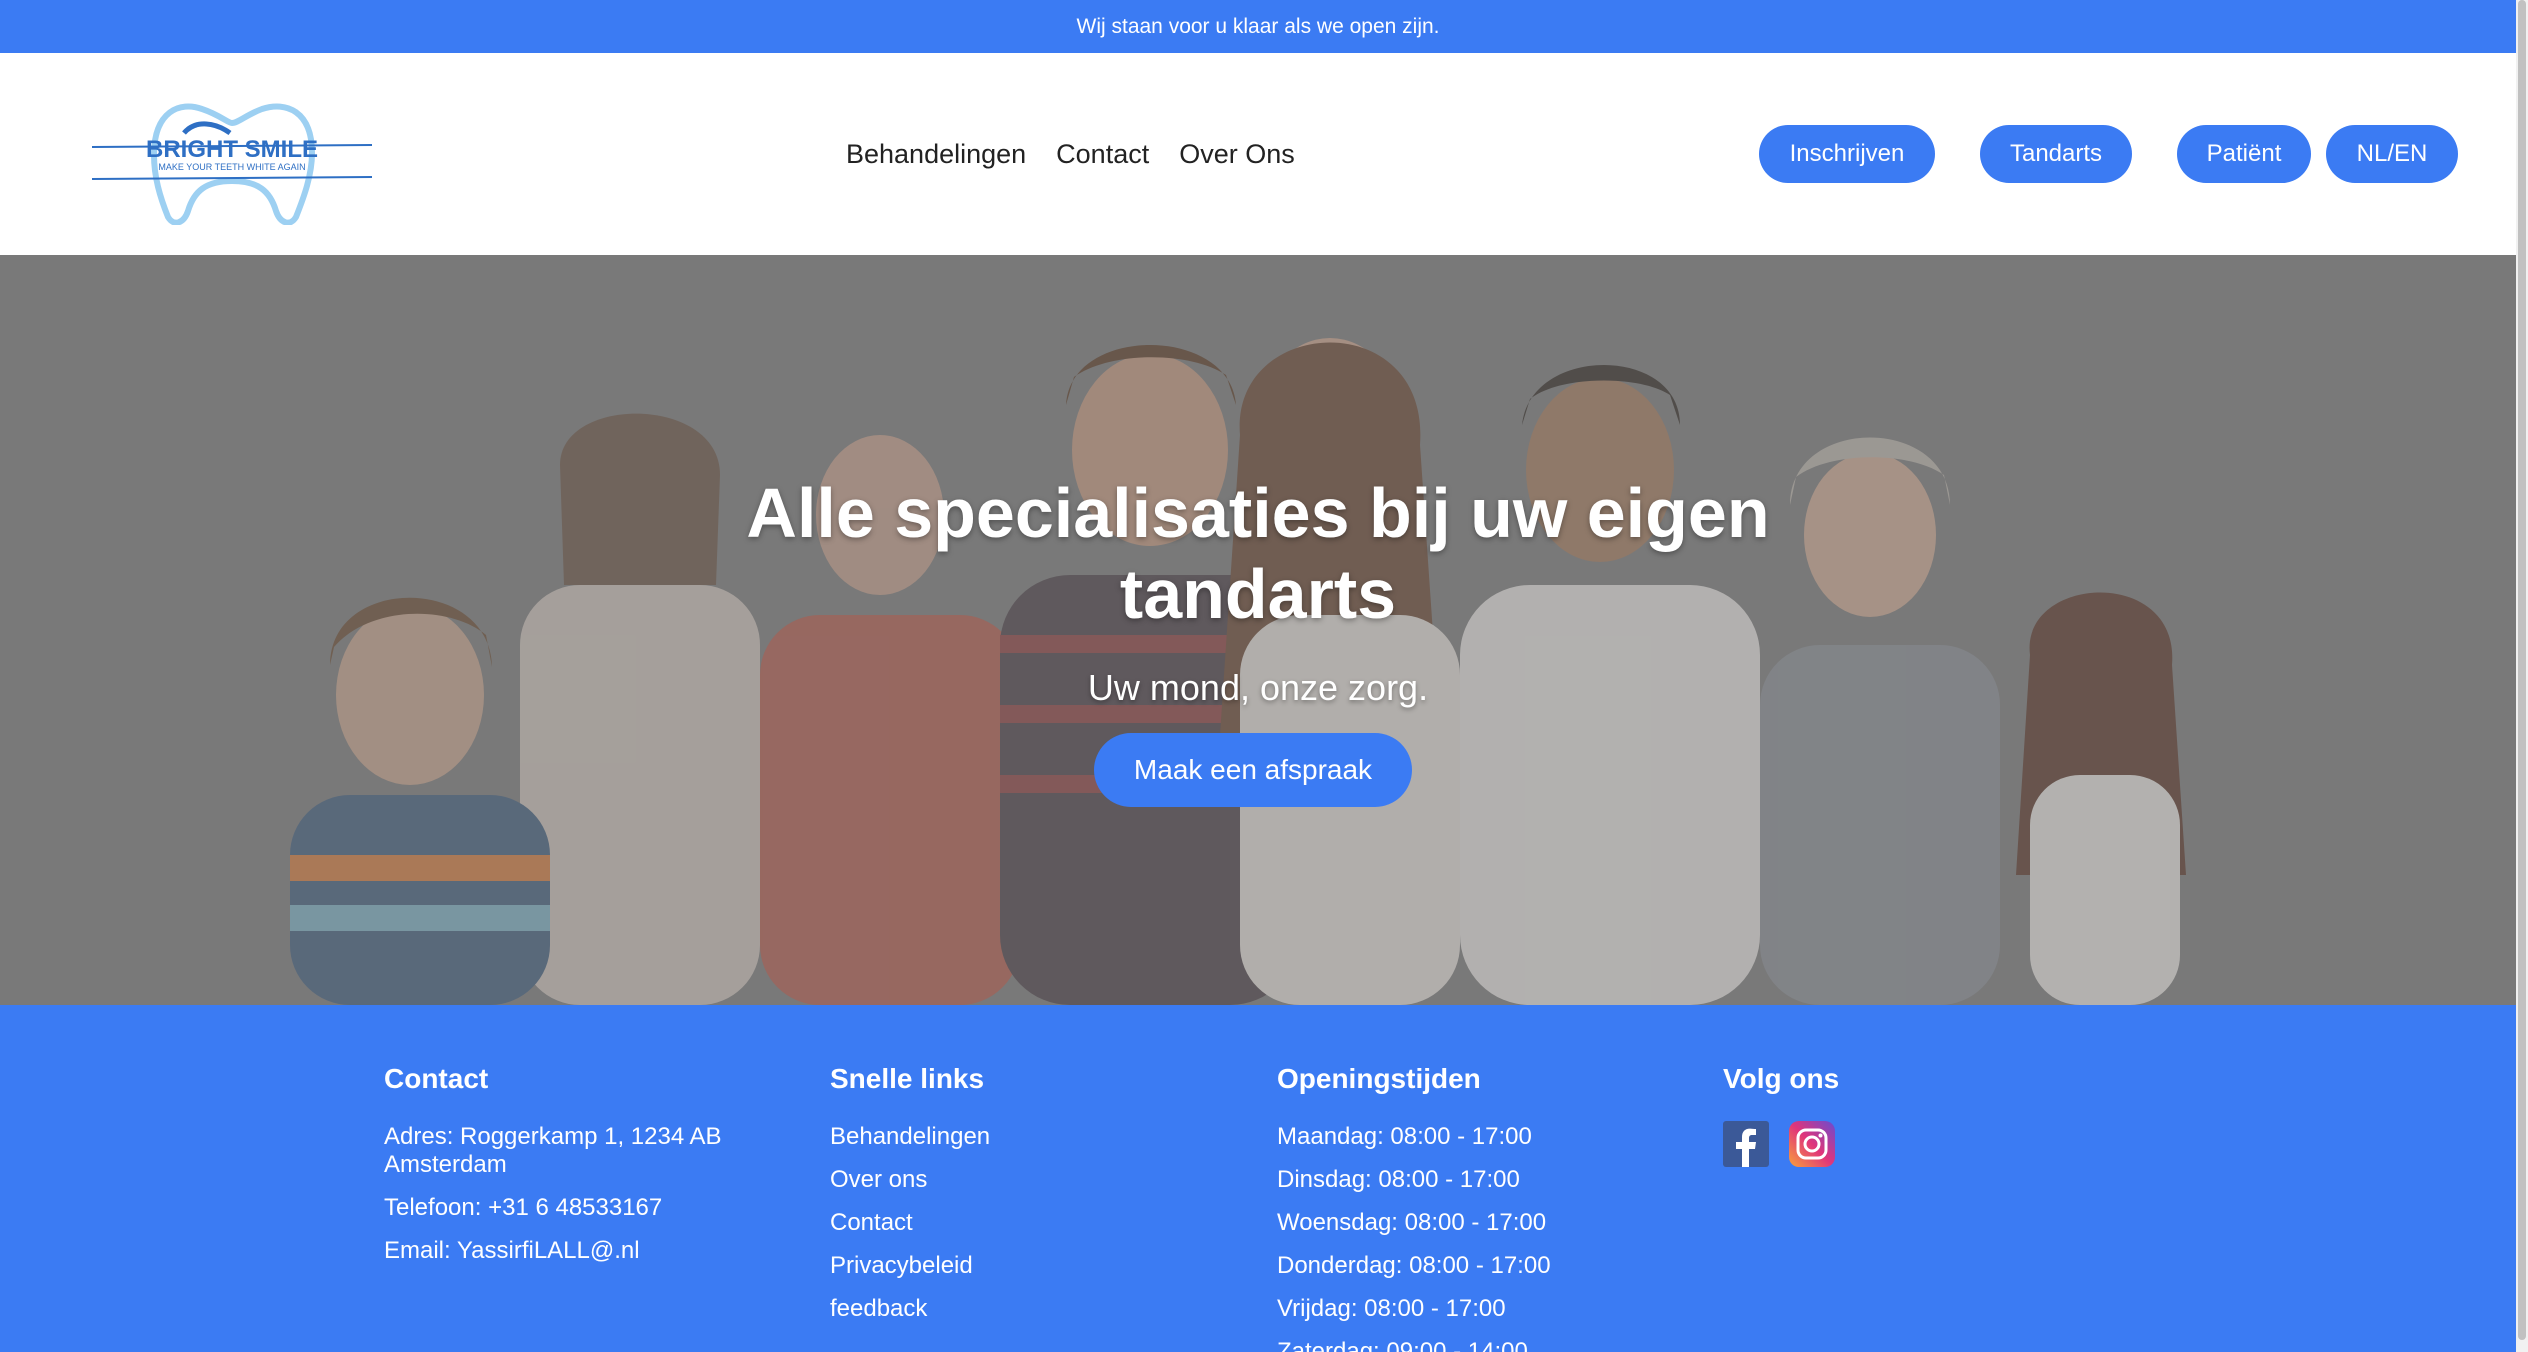 The image size is (2528, 1352). Describe the element at coordinates (1030, 1309) in the screenshot. I see `footer-link-feedback: feedback` at that location.